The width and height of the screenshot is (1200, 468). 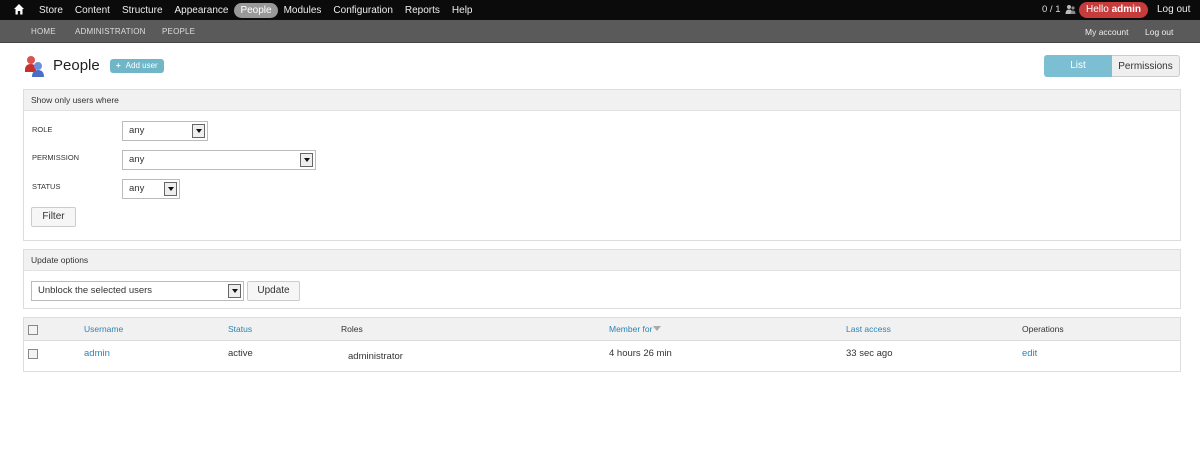 I want to click on status-label: STATUS, so click(x=46, y=186).